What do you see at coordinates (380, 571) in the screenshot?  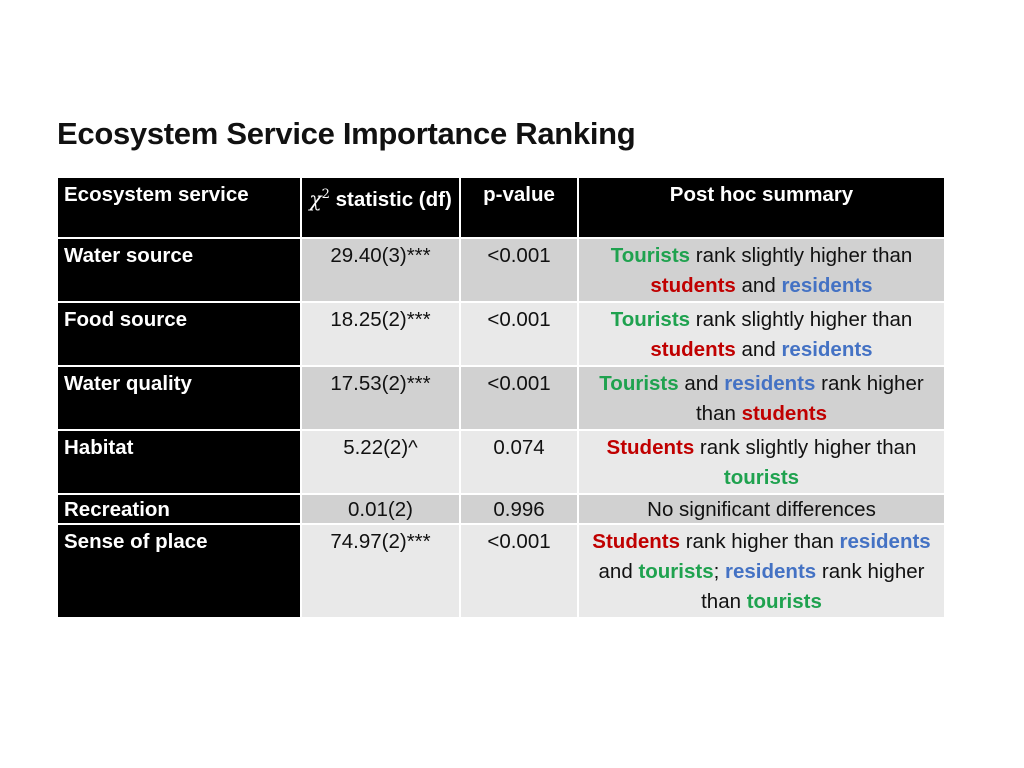 I see `statistic-cell: 74.97(2)***` at bounding box center [380, 571].